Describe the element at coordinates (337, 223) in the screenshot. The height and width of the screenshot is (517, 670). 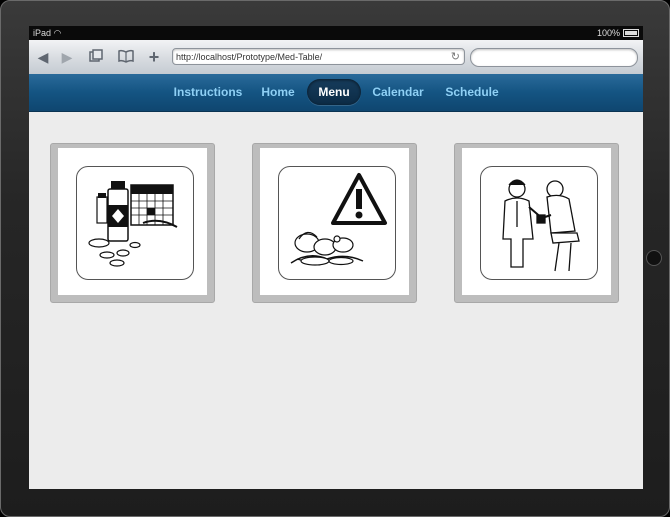
I see `food-warning-icon` at that location.